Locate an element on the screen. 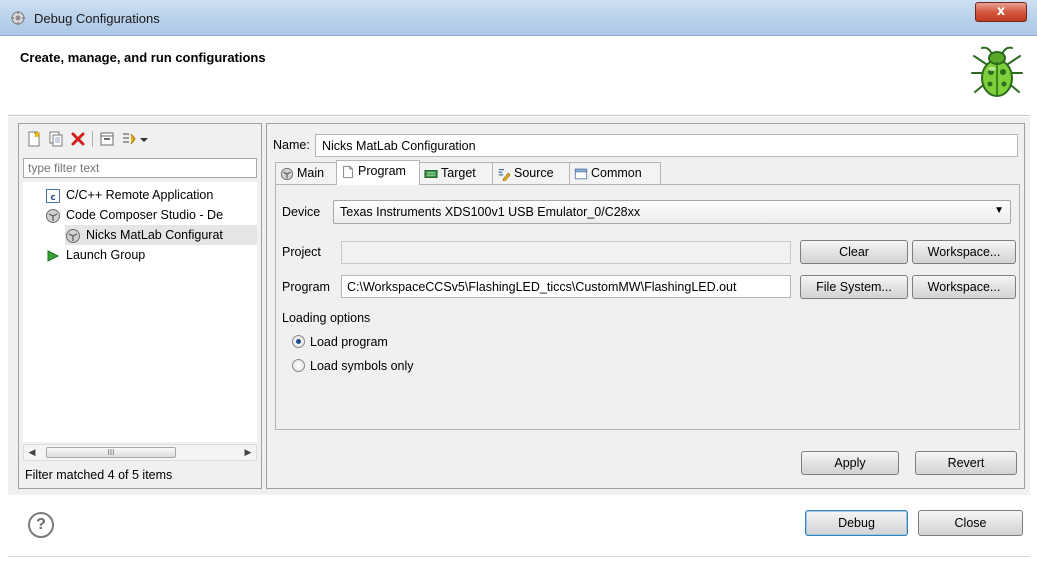  tab-target: Target is located at coordinates (456, 173).